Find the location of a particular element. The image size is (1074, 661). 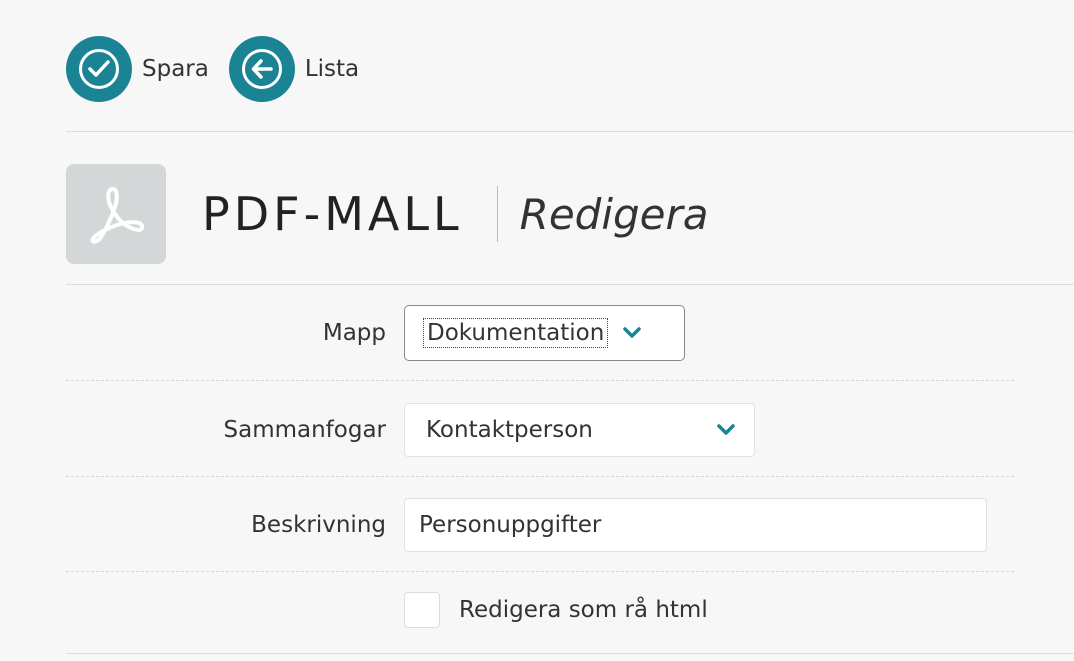

merge-label: Sammanfogar is located at coordinates (305, 430).